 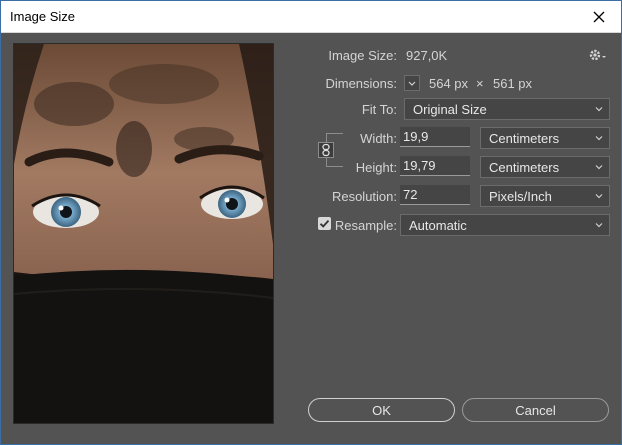 I want to click on resolution-unit-value: Pixels/Inch, so click(x=520, y=196).